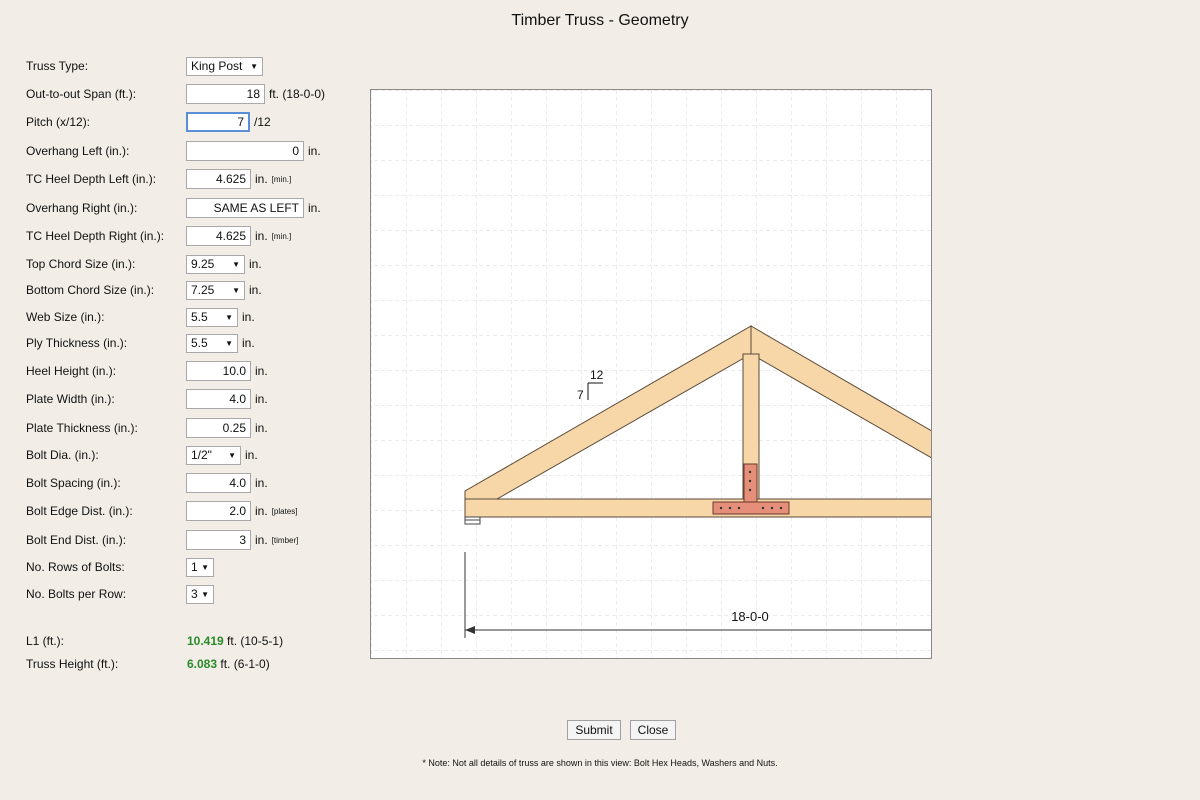 The image size is (1200, 800). I want to click on tc-heel-left-label: TC Heel Depth Left (in.):, so click(91, 179).